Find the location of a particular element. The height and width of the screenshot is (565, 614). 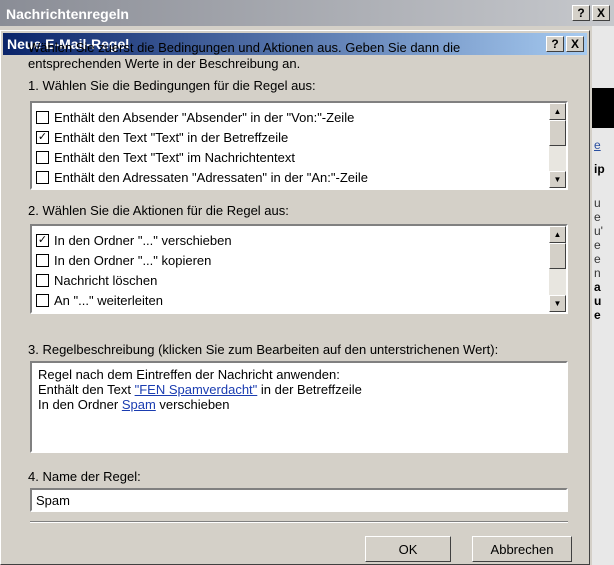

ok-button: OK is located at coordinates (408, 549).